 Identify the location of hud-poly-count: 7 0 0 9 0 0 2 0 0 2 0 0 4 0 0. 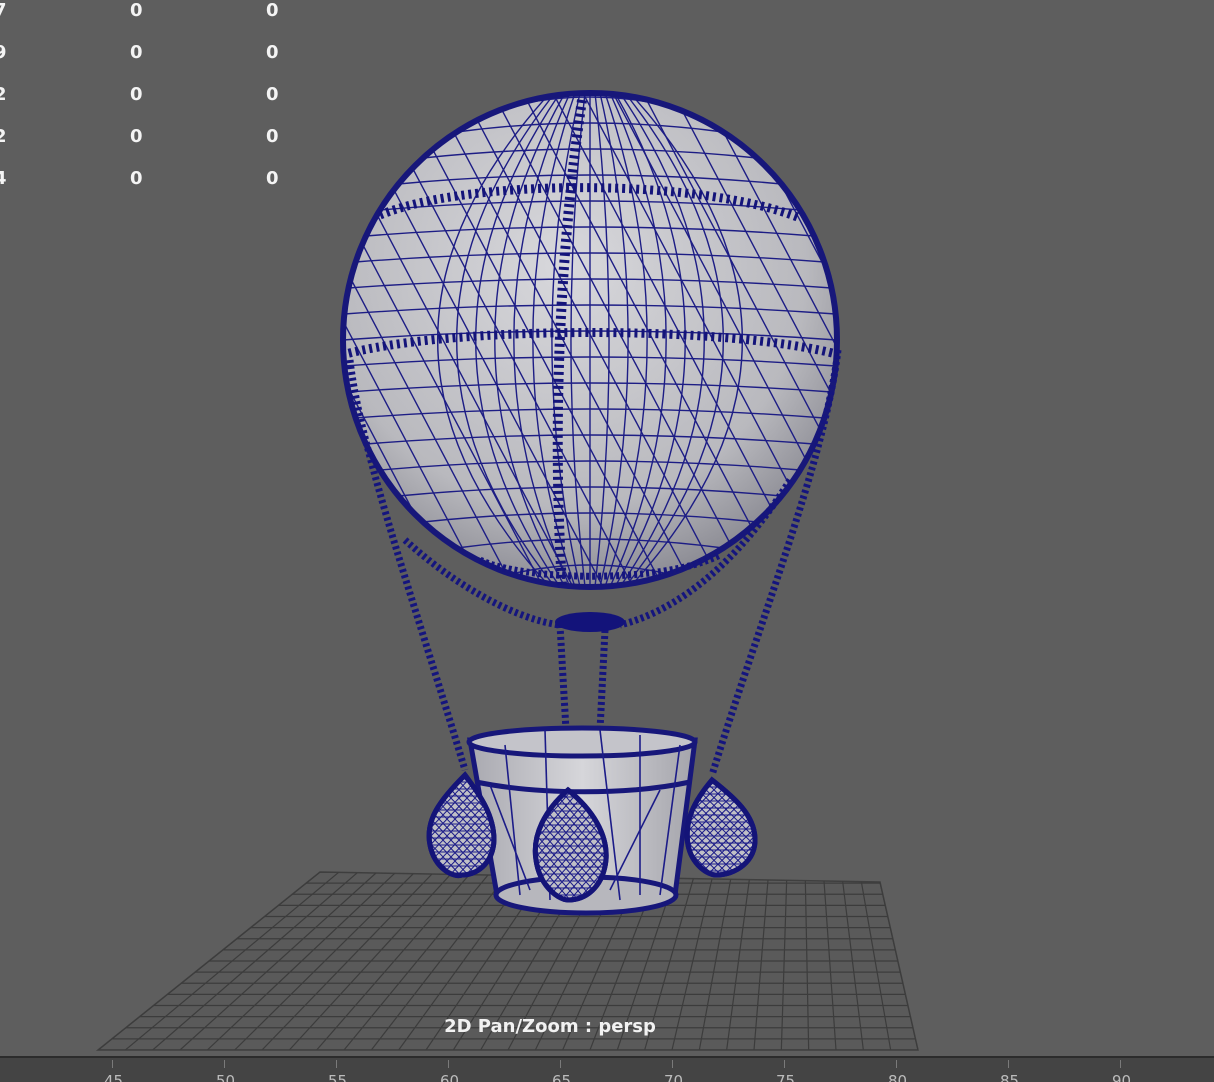
(150, 105).